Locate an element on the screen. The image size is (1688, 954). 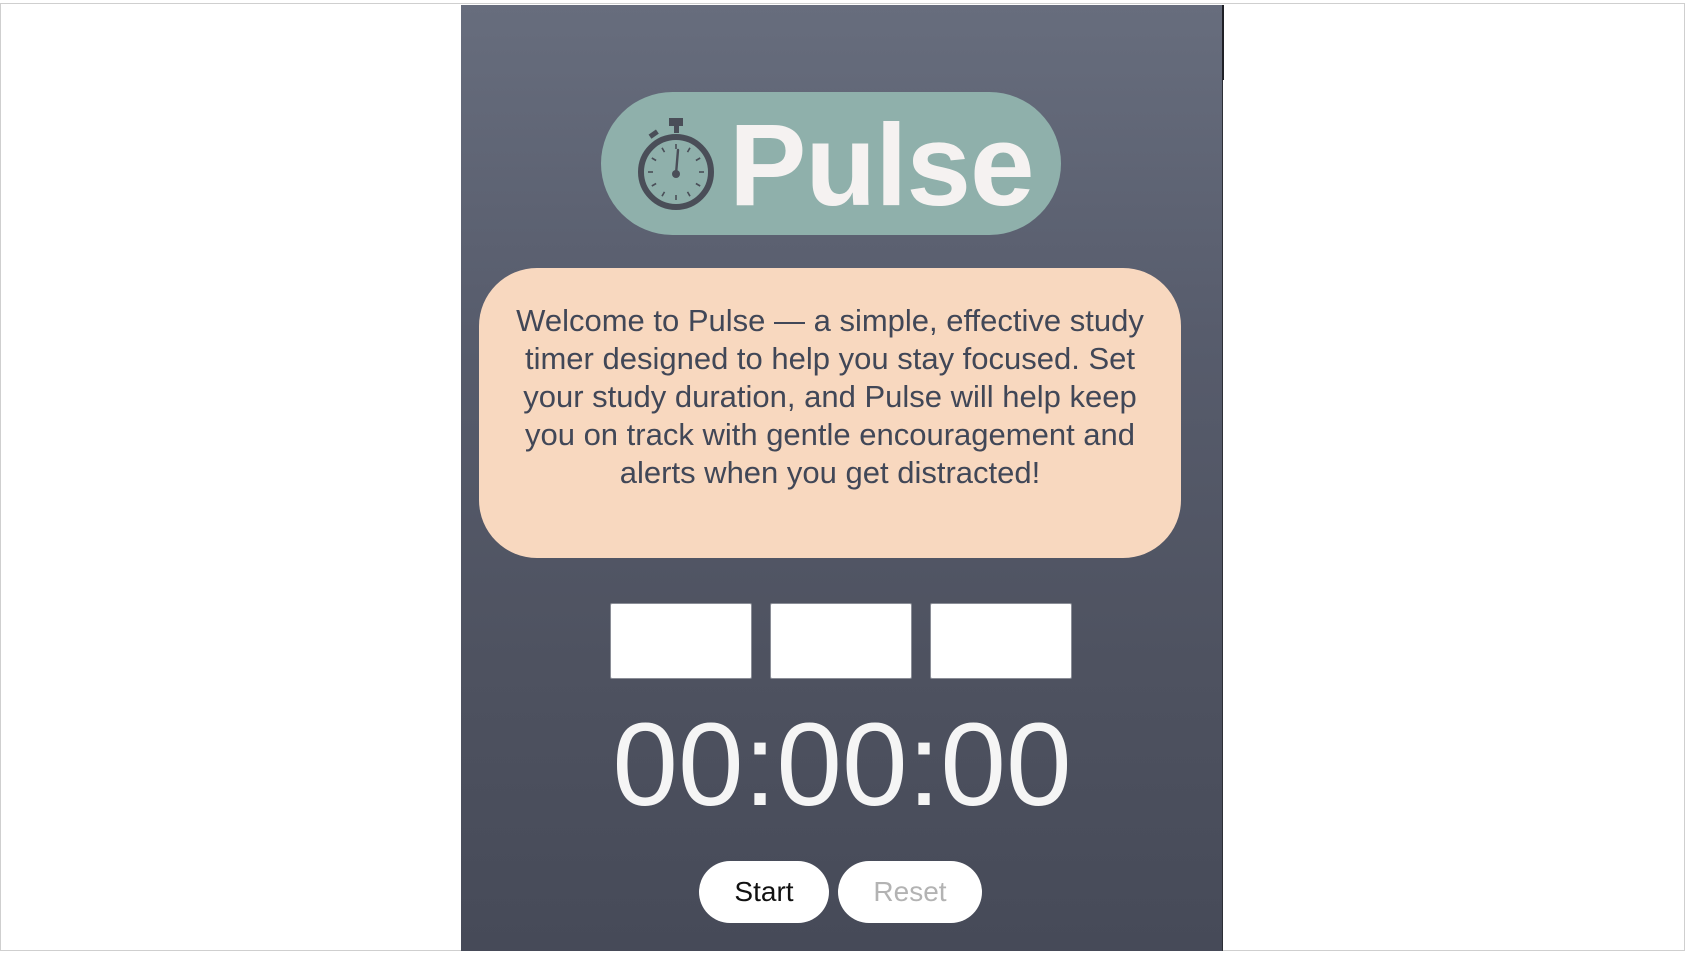
hours-input is located at coordinates (681, 641).